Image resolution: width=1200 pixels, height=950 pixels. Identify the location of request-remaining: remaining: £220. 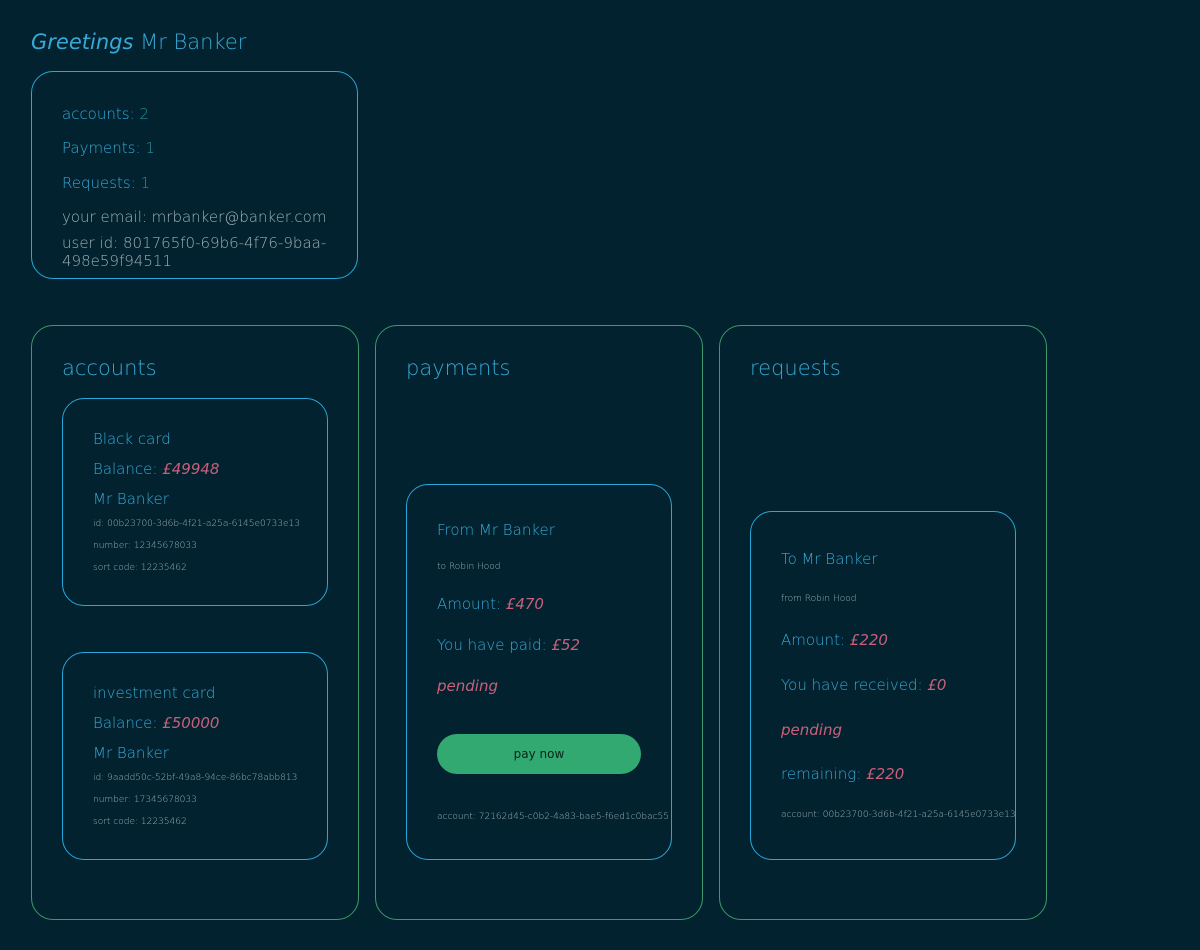
(842, 774).